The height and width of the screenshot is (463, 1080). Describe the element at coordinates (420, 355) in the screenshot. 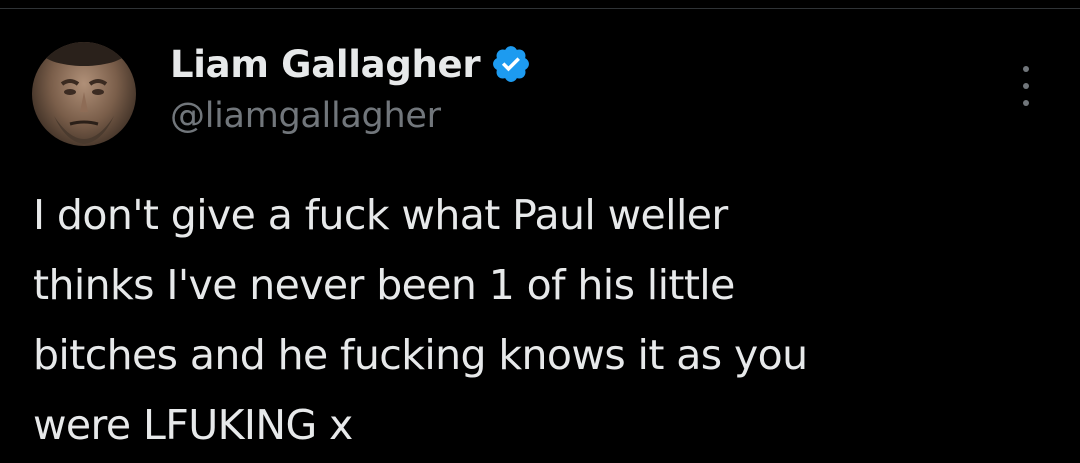

I see `tweet-text-line: bitches and he fucking knows it as you` at that location.